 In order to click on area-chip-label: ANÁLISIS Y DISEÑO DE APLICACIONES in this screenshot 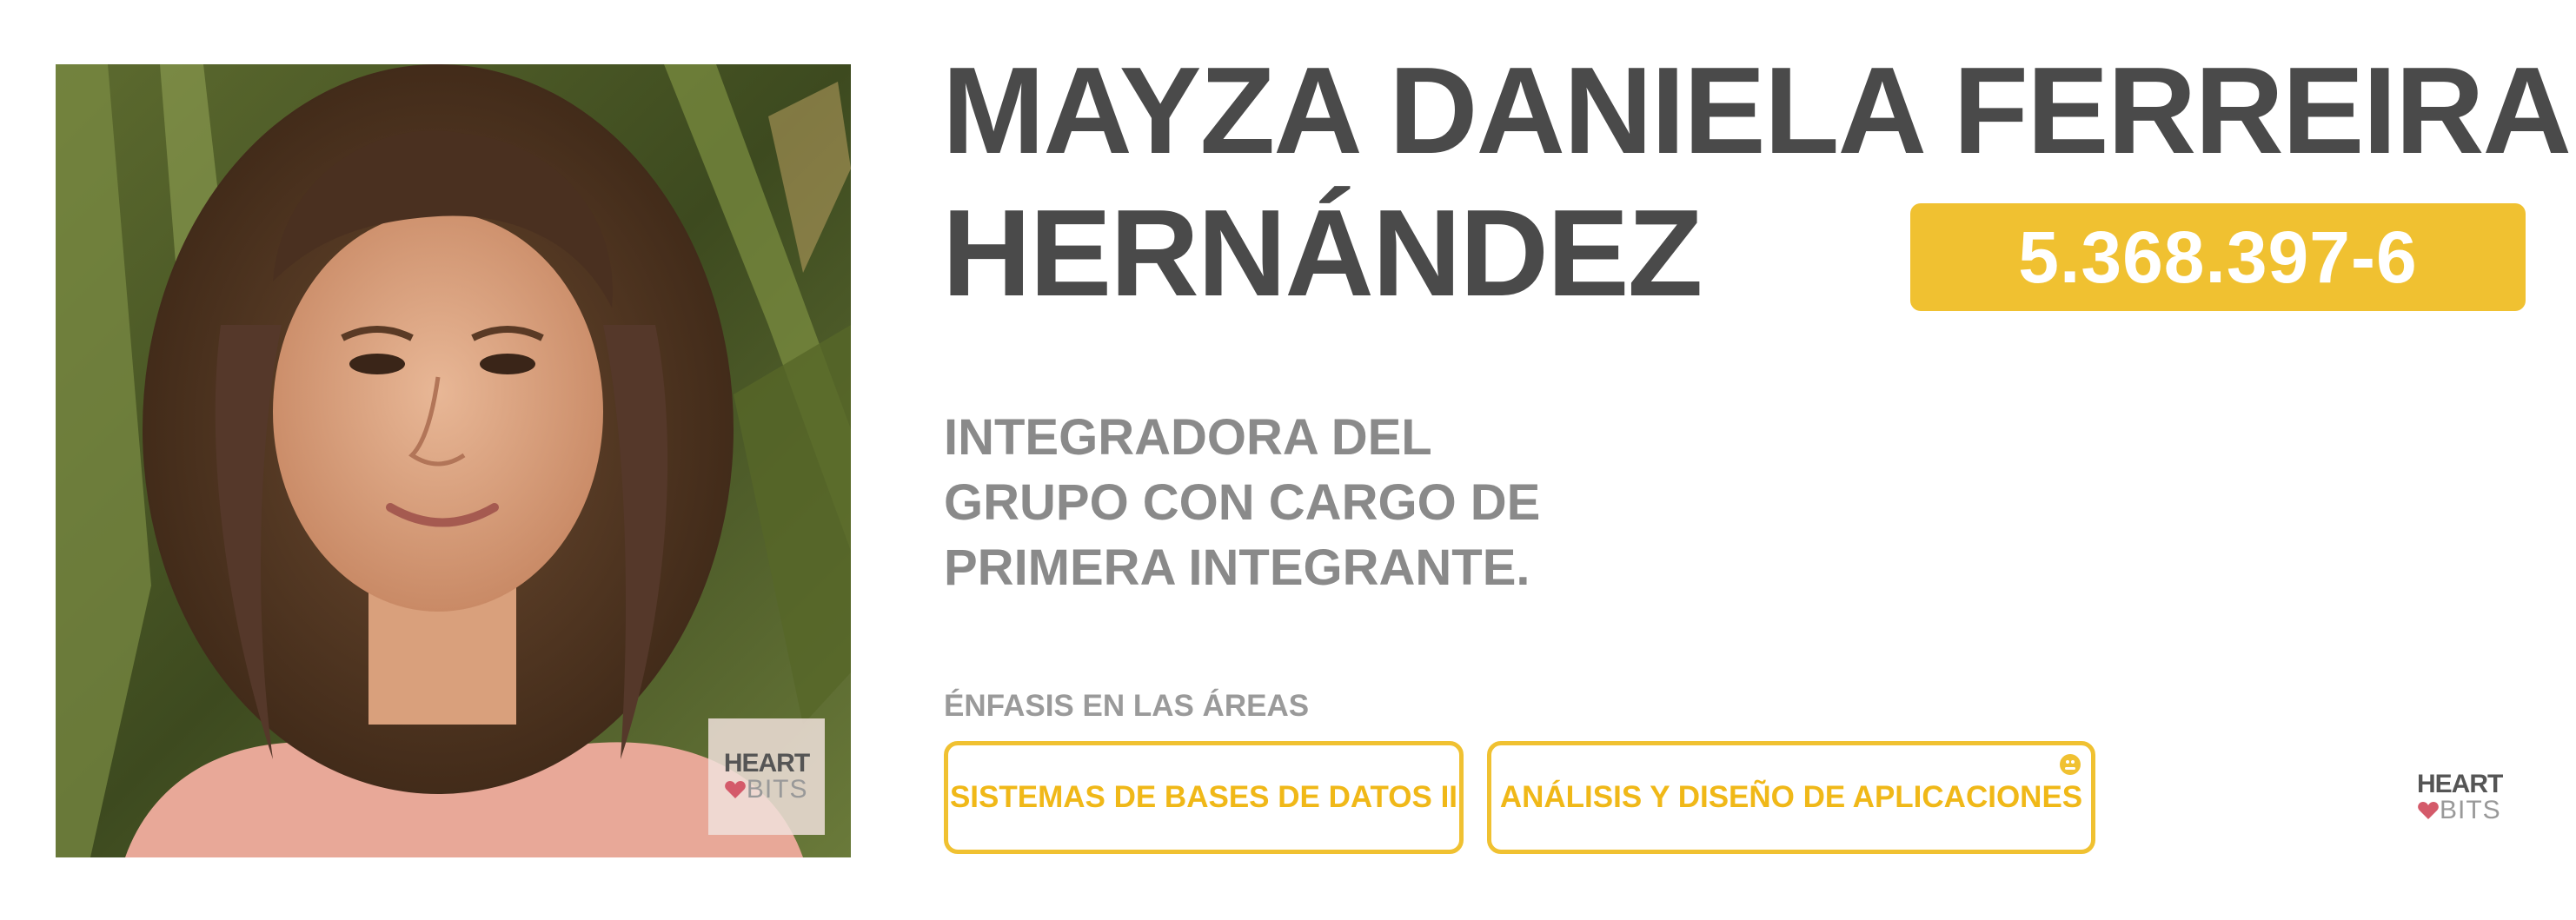, I will do `click(1791, 797)`.